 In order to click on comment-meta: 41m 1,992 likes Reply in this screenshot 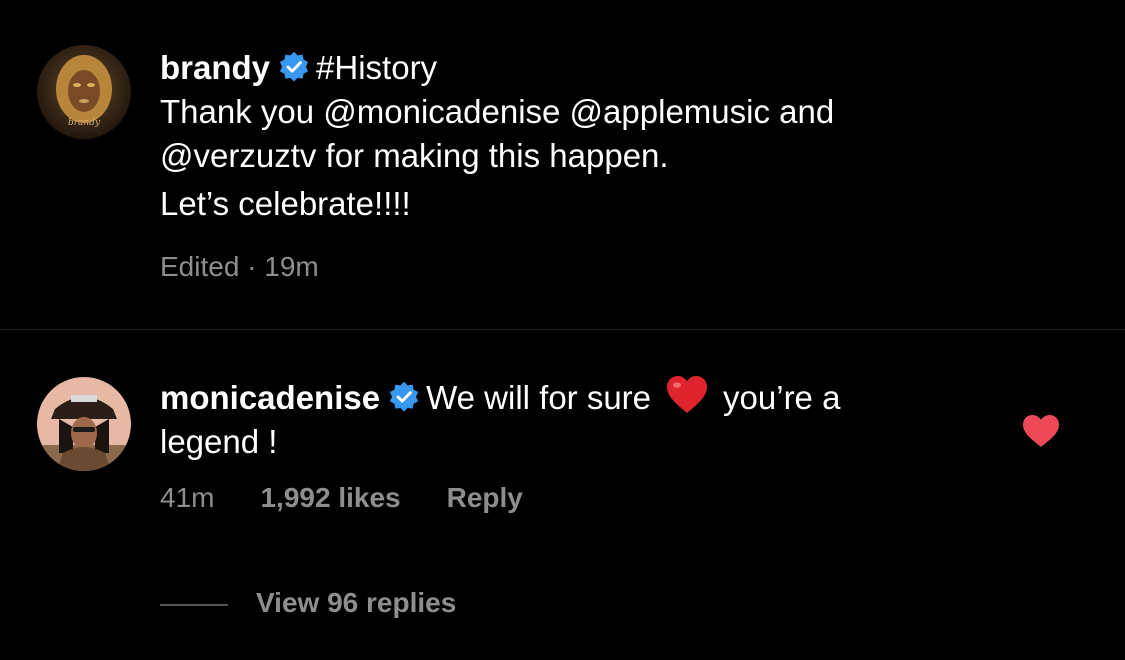, I will do `click(364, 498)`.